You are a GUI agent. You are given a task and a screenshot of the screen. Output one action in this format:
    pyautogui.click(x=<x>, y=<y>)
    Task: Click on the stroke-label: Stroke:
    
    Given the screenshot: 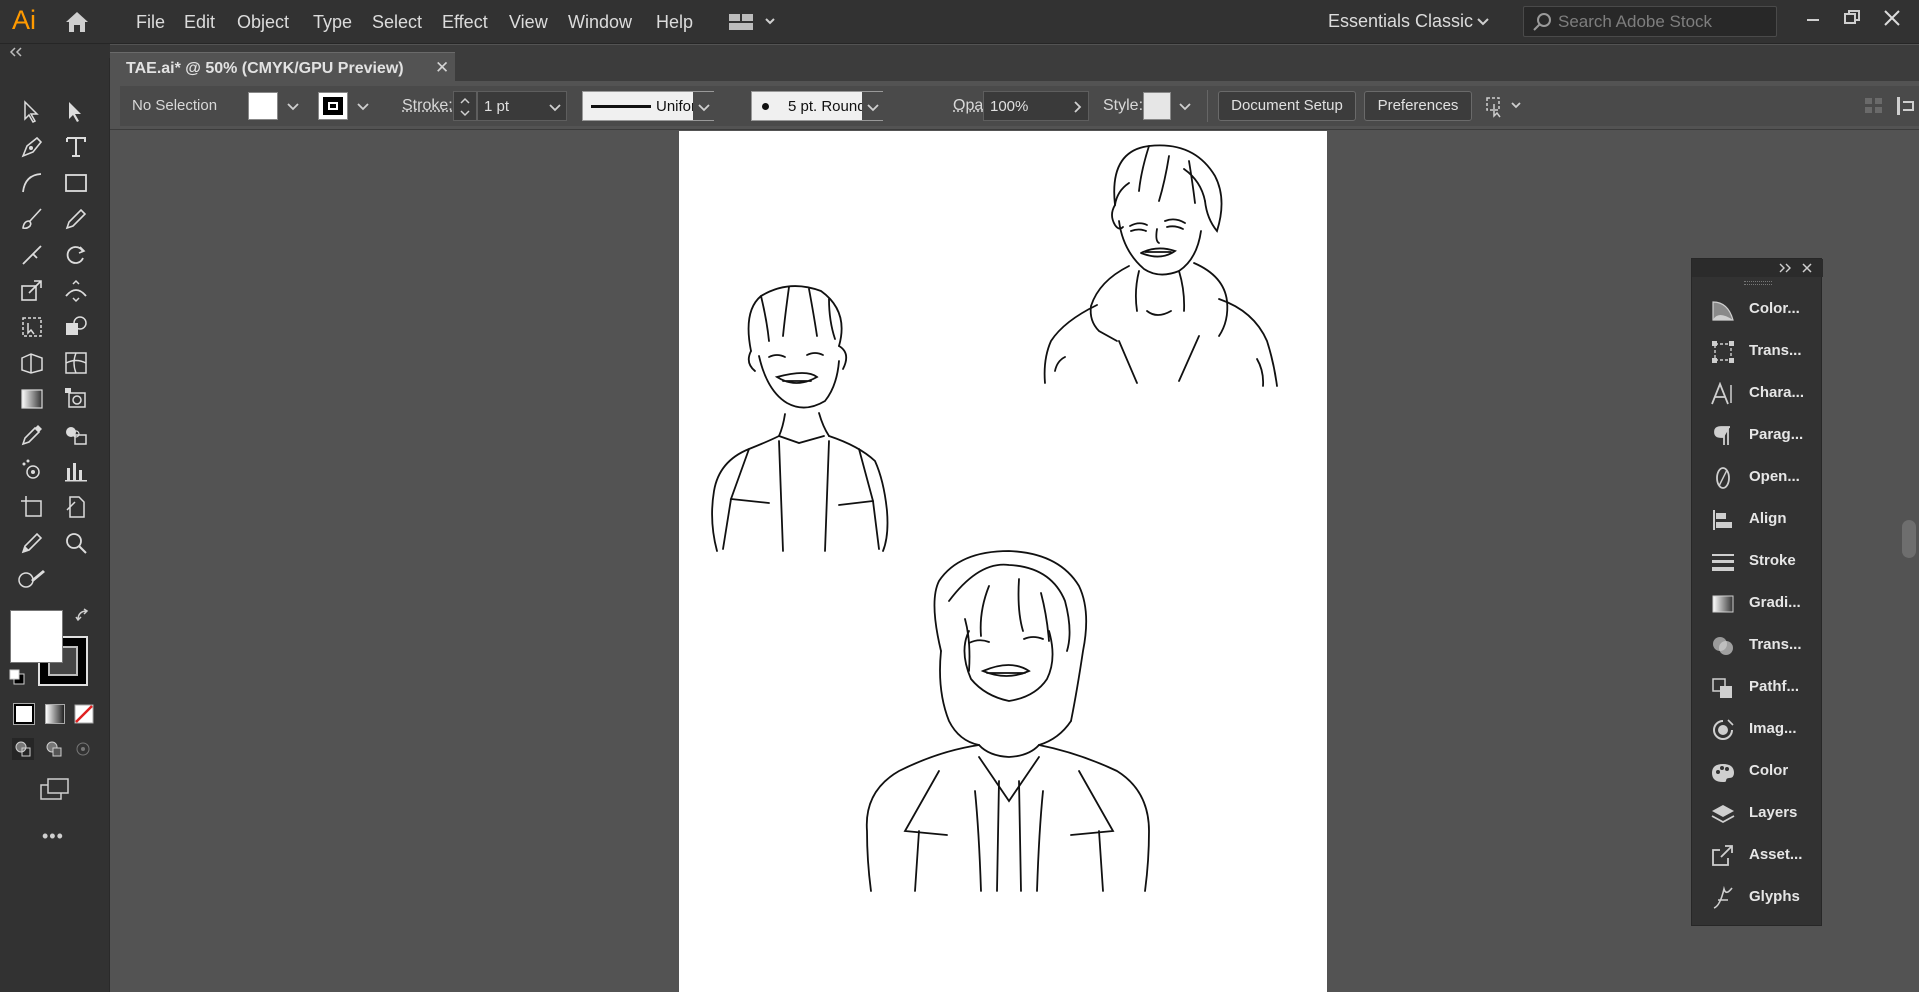 What is the action you would take?
    pyautogui.click(x=427, y=106)
    